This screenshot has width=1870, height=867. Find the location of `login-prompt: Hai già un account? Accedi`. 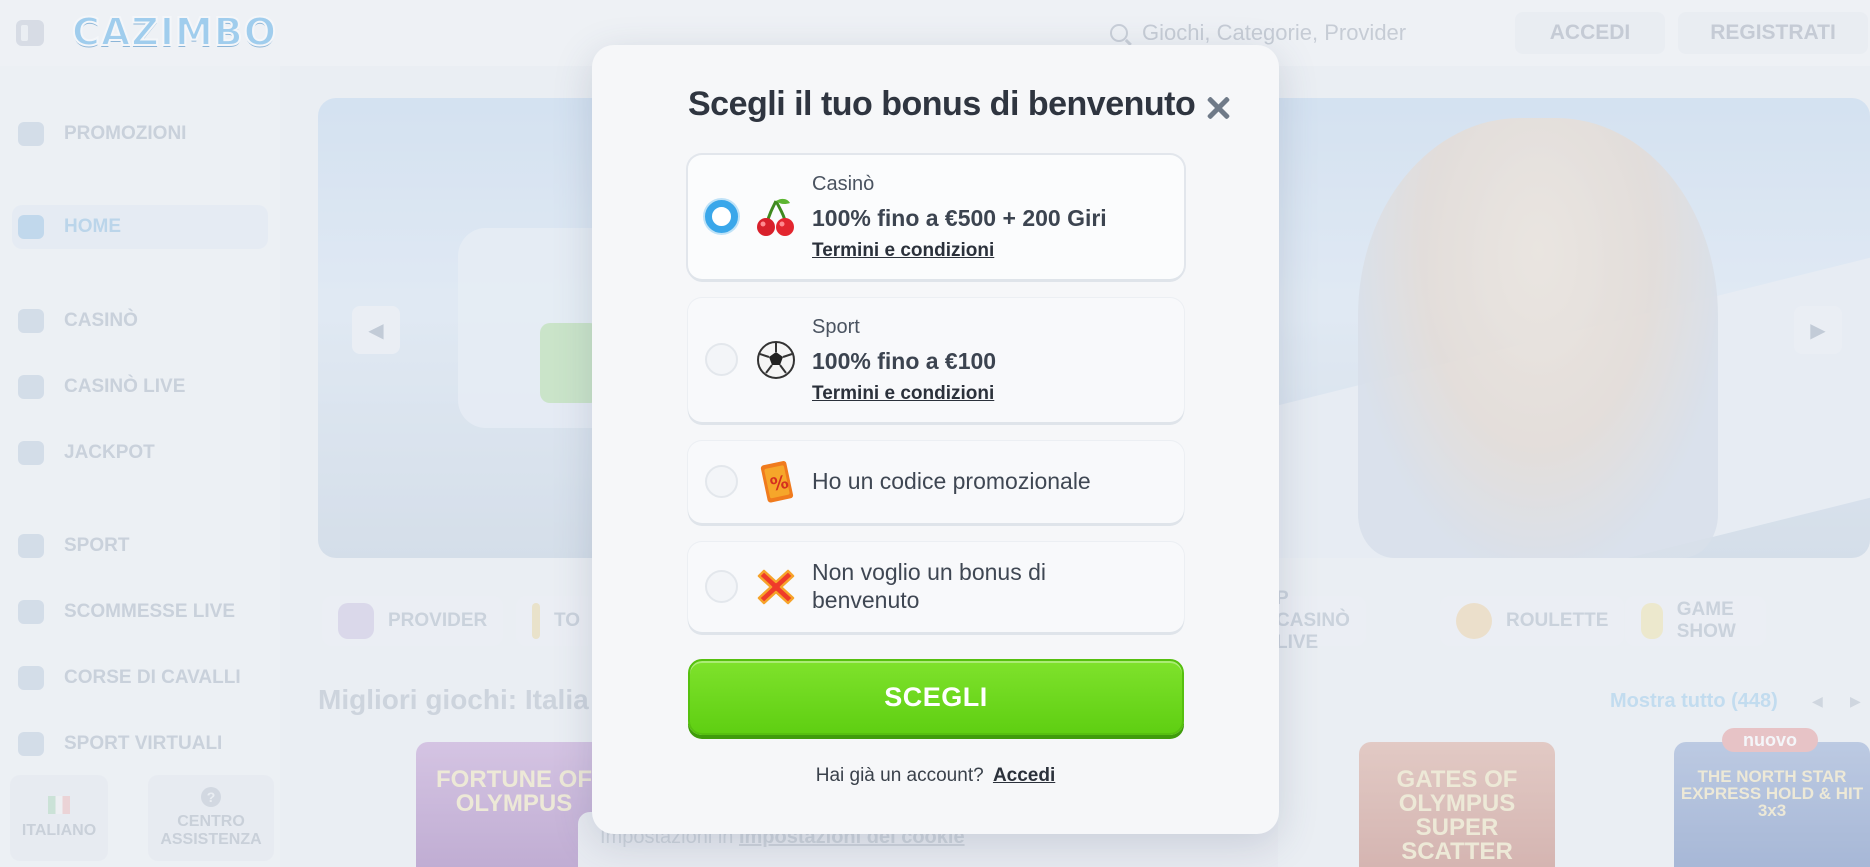

login-prompt: Hai già un account? Accedi is located at coordinates (935, 776).